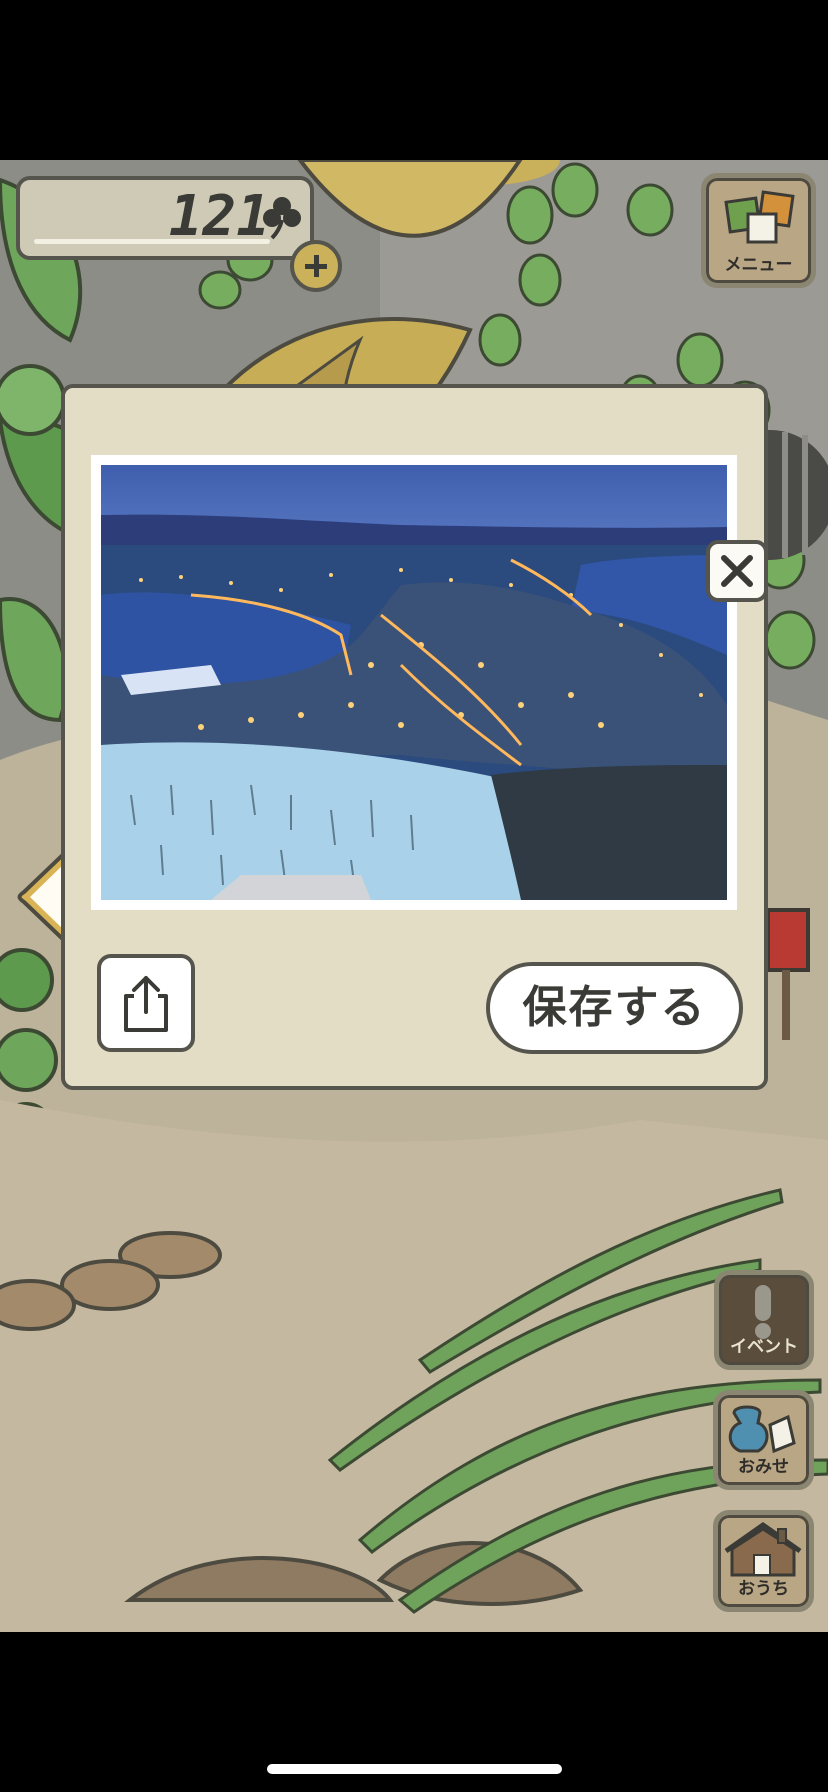 The image size is (828, 1792). What do you see at coordinates (759, 217) in the screenshot?
I see `menu-cards-icon` at bounding box center [759, 217].